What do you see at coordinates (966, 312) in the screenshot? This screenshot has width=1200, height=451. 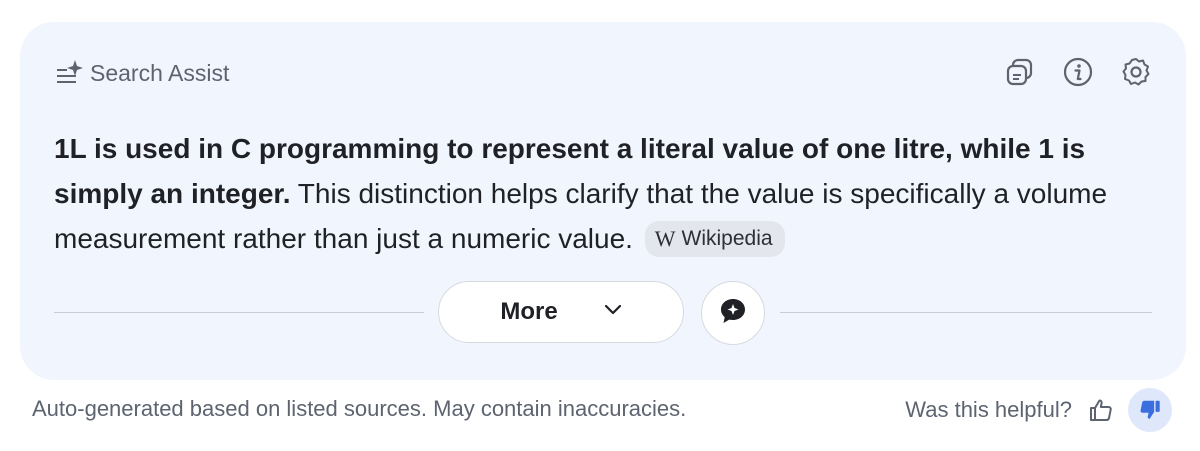 I see `divider-right` at bounding box center [966, 312].